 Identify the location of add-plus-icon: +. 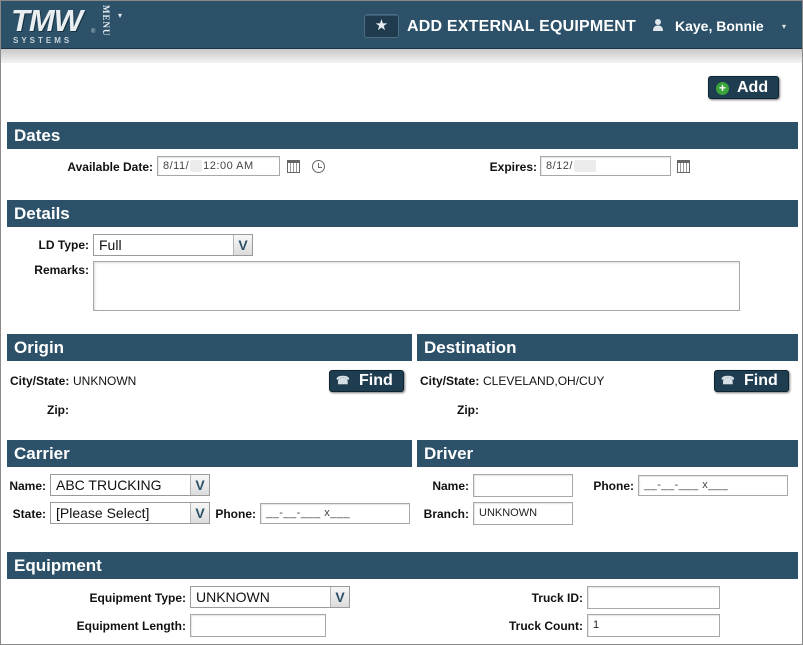
(722, 88).